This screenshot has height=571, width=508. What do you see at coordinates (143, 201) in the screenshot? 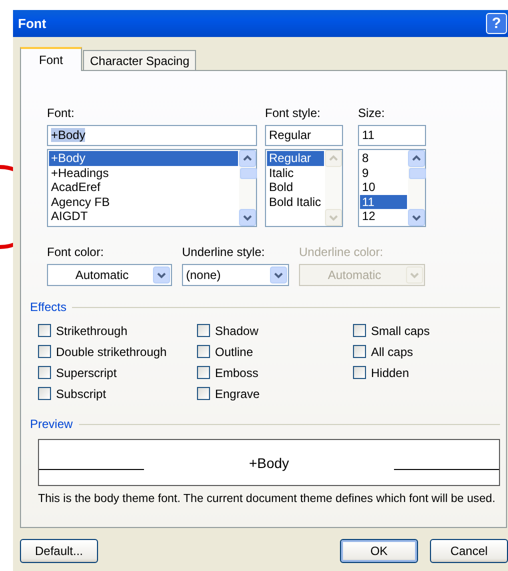
I see `list-item: Agency FB` at bounding box center [143, 201].